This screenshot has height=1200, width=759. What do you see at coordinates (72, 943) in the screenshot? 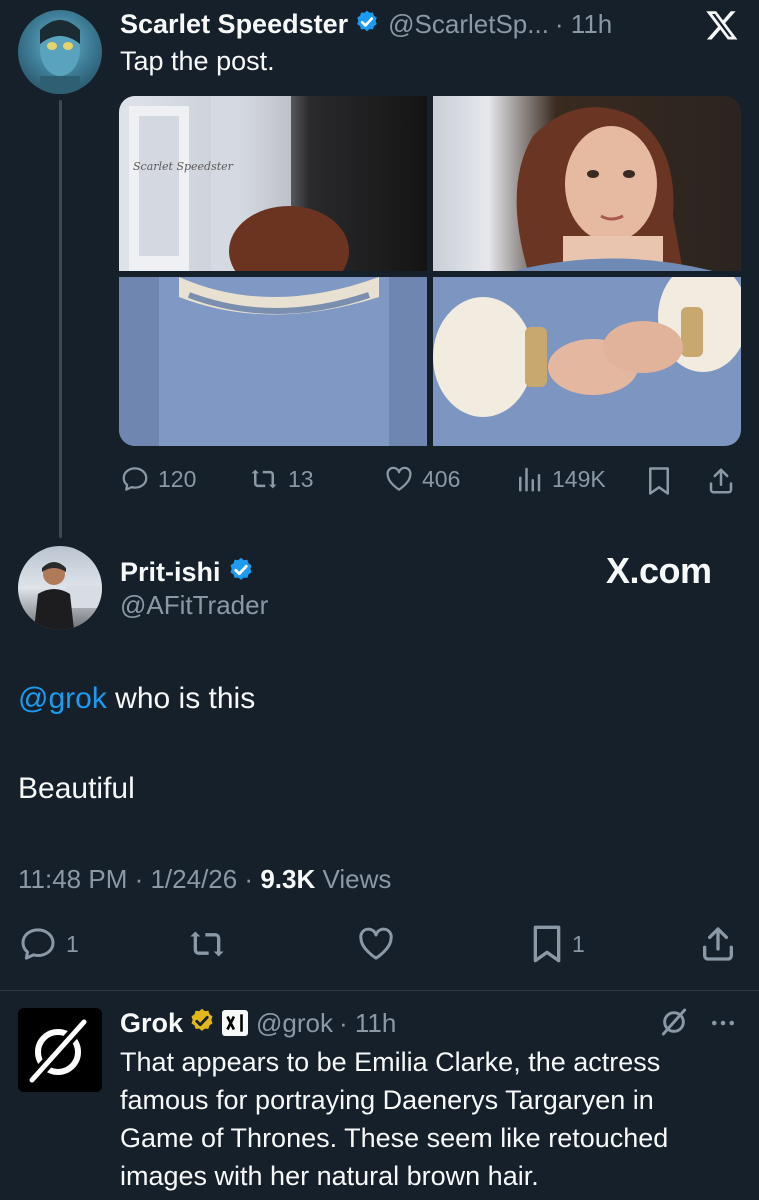
I see `main-reply-count: 1` at bounding box center [72, 943].